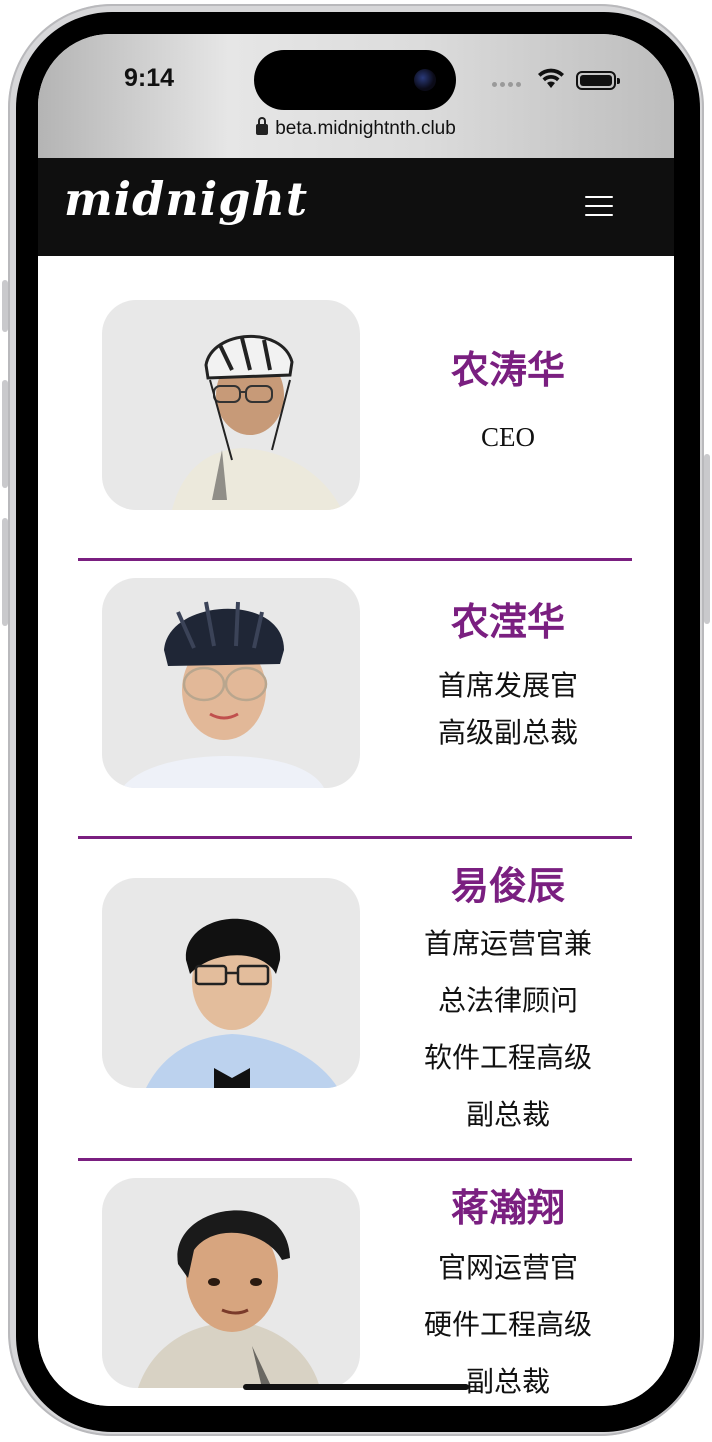 The height and width of the screenshot is (1442, 712). What do you see at coordinates (508, 436) in the screenshot?
I see `member-role: CEO` at bounding box center [508, 436].